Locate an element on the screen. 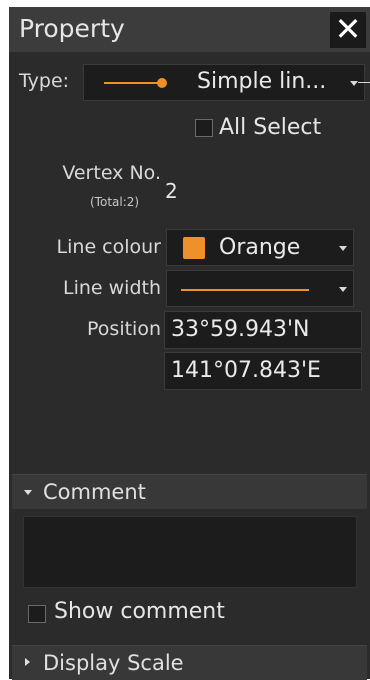 This screenshot has height=680, width=370. display-scale-section-header: Display Scale is located at coordinates (189, 662).